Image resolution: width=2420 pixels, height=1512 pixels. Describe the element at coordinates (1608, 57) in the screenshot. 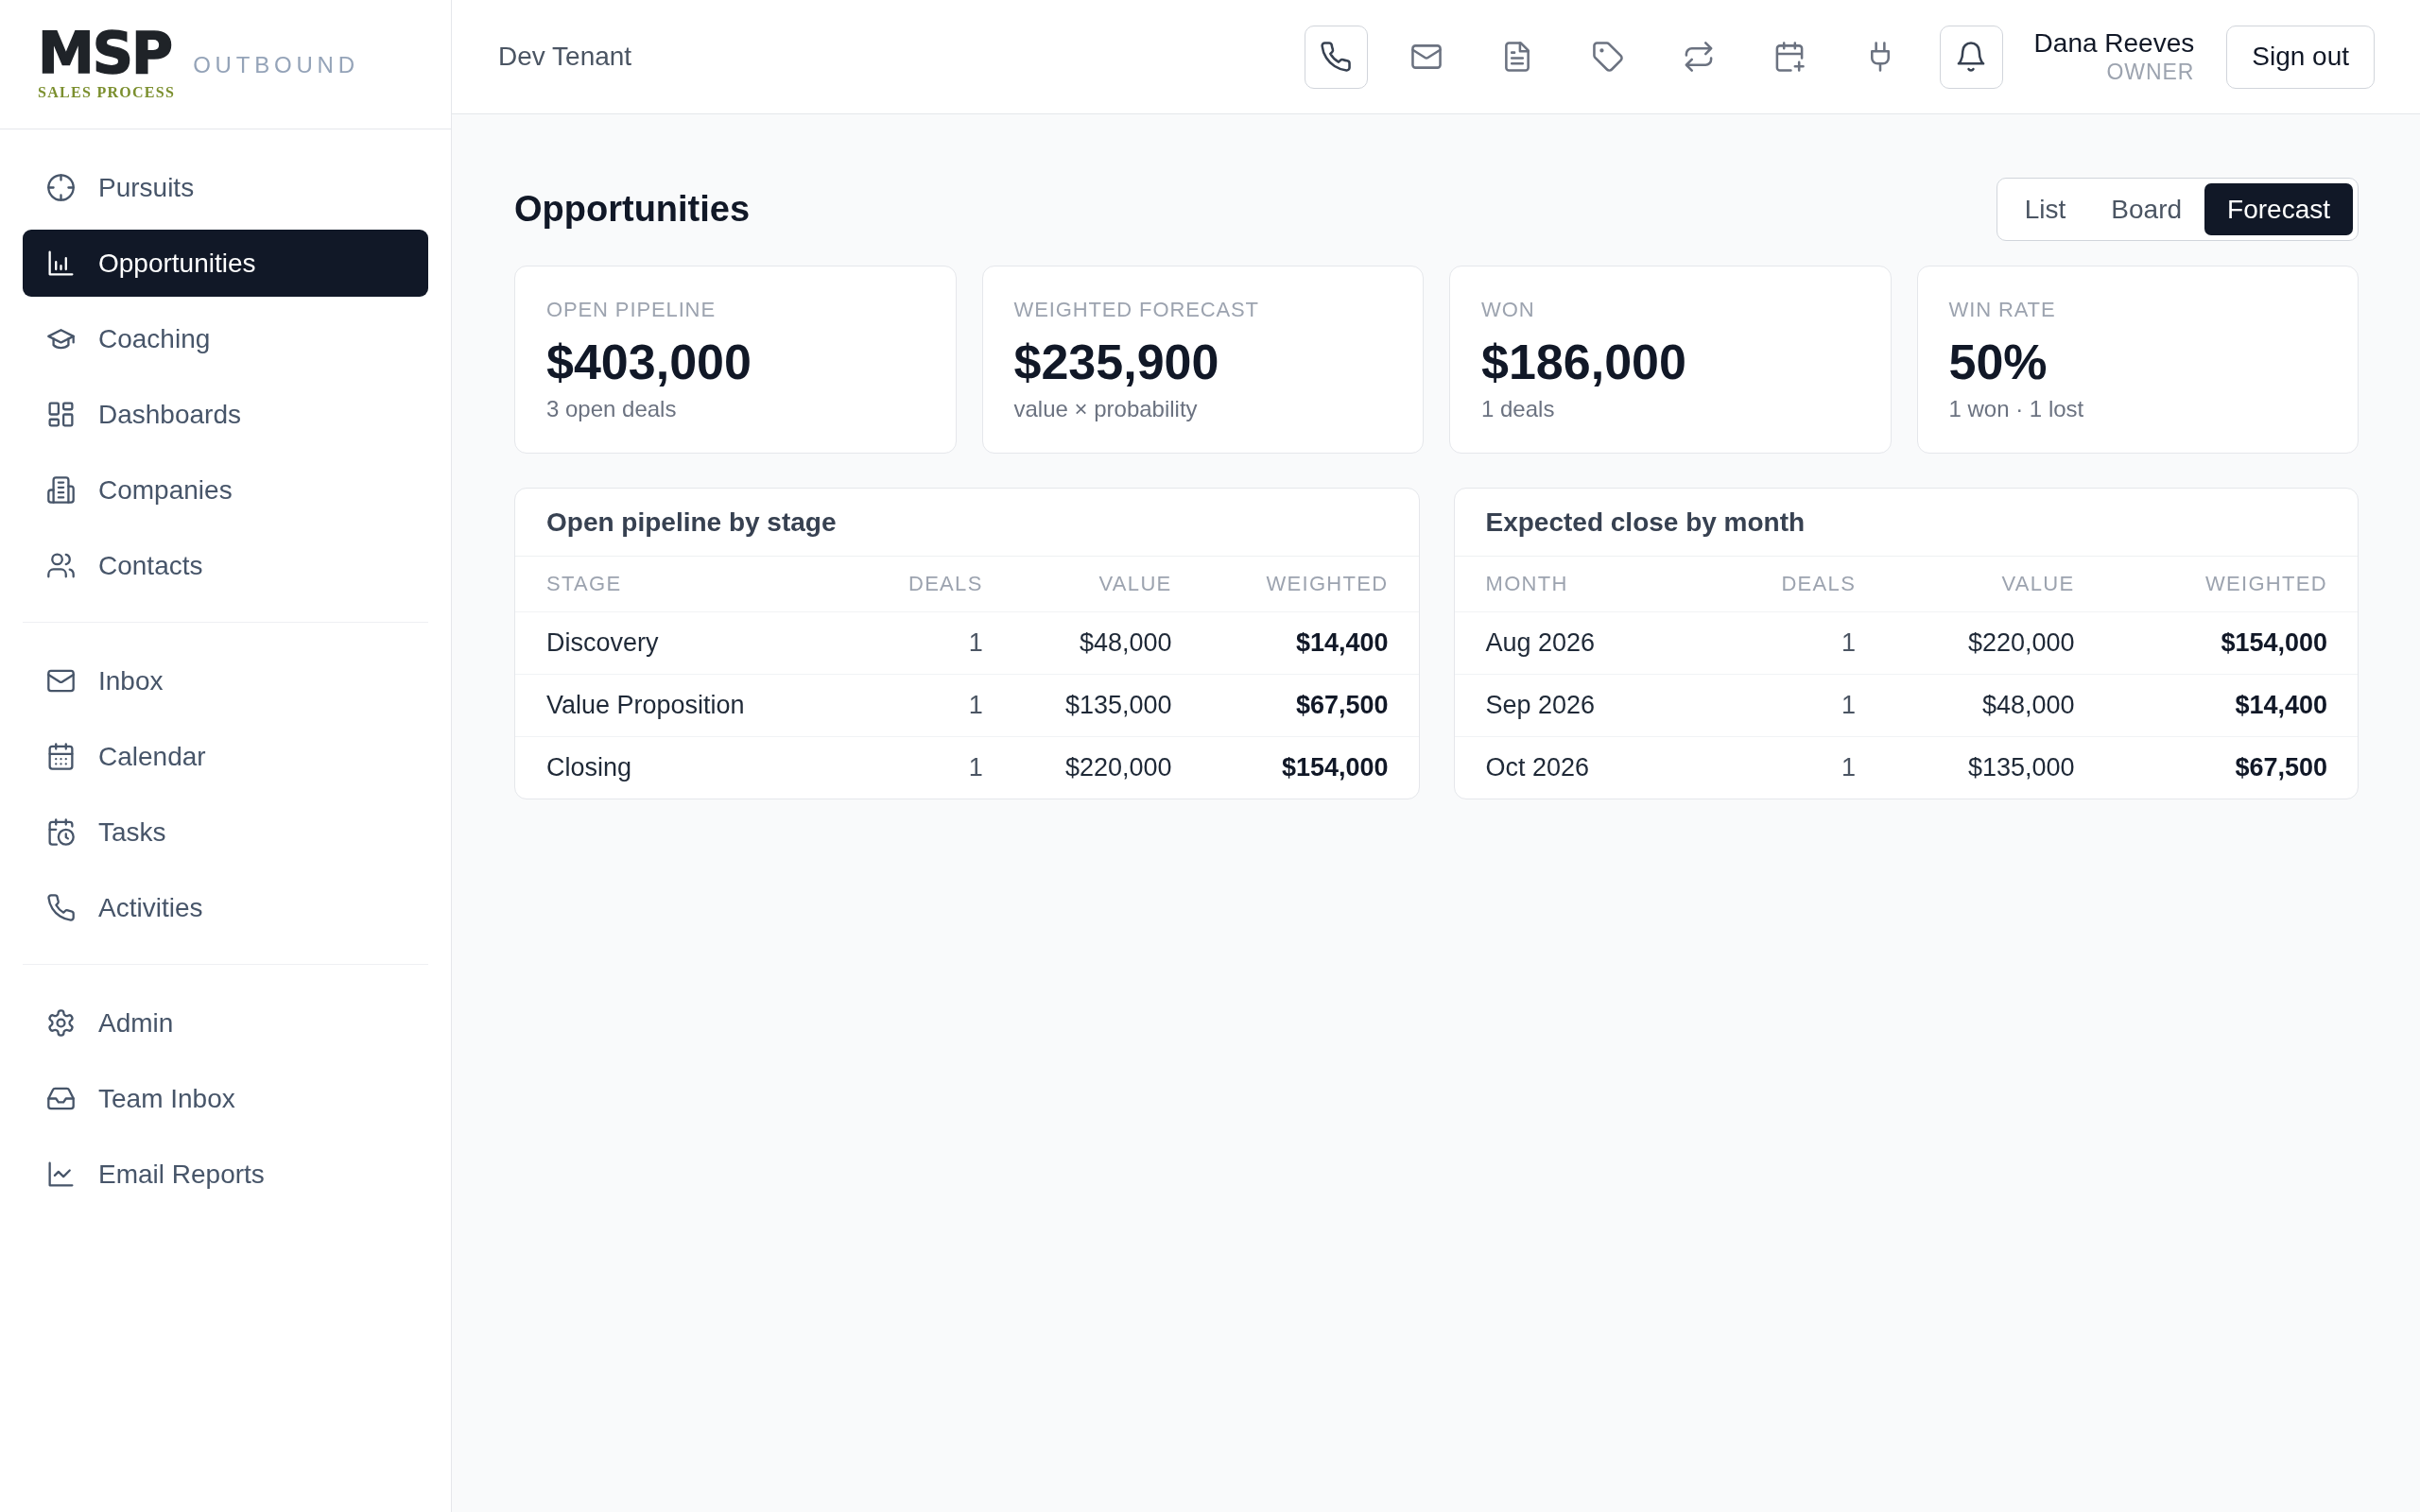

I see `tag-icon` at that location.